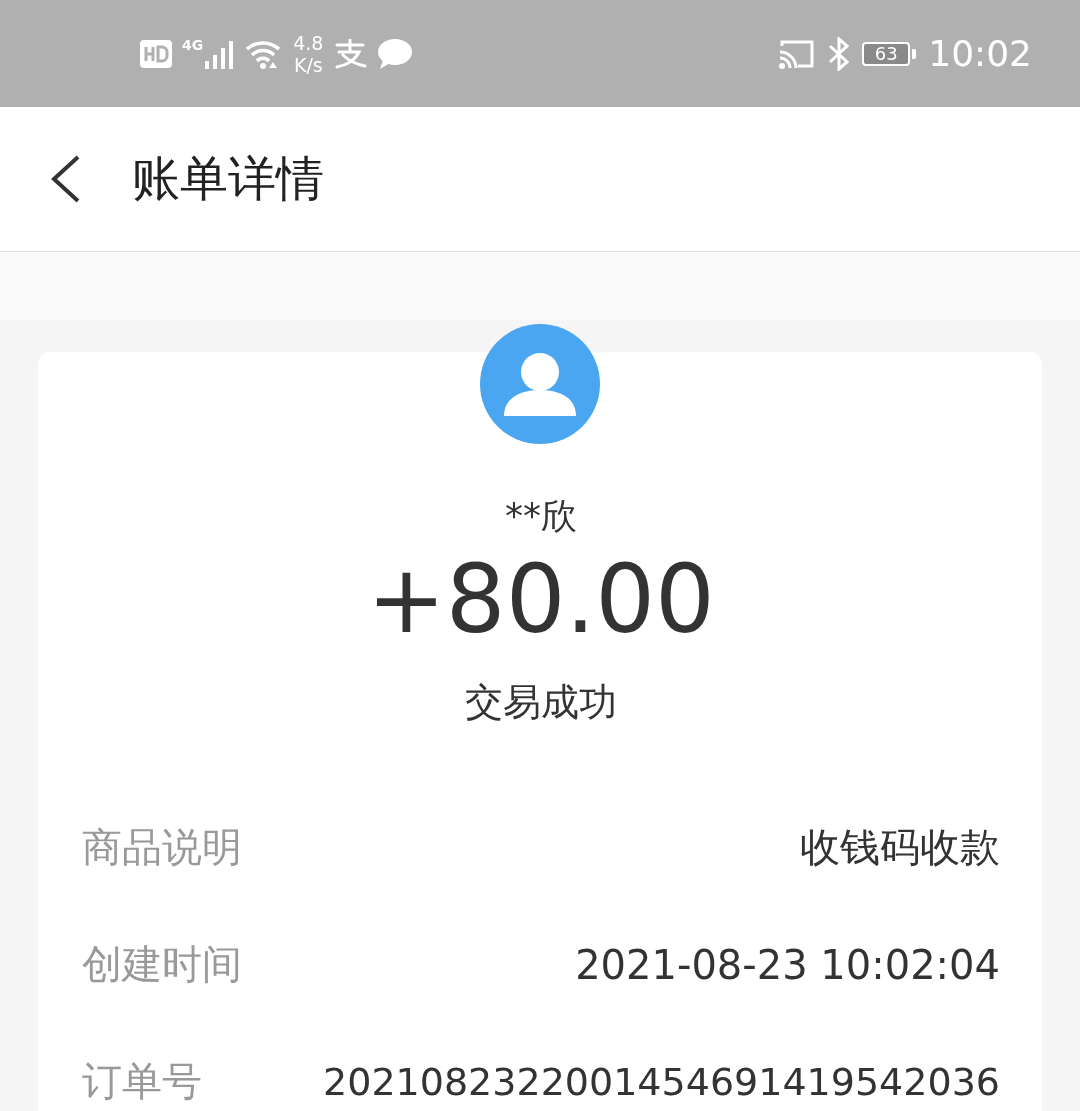 This screenshot has height=1111, width=1080. I want to click on detail-label: 订单号, so click(142, 1081).